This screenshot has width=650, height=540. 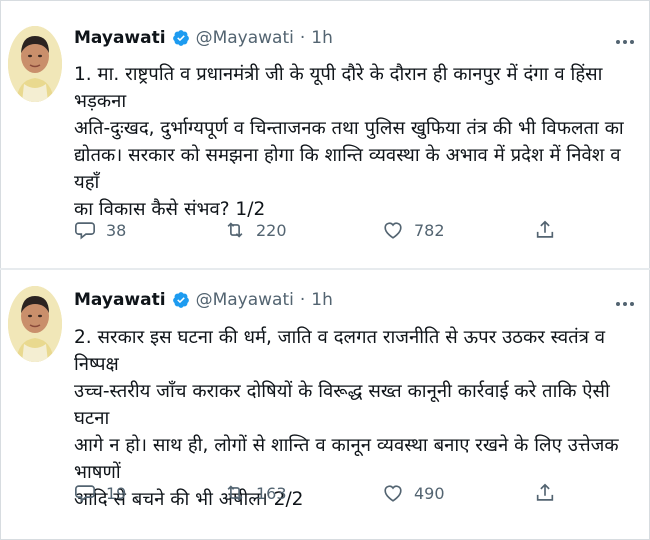 I want to click on reply-count: 19, so click(x=116, y=493).